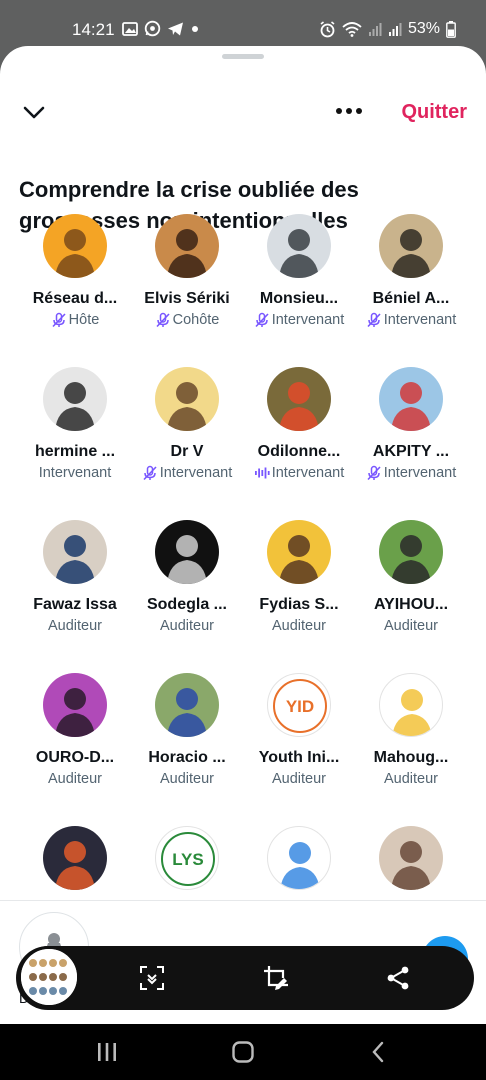 The image size is (486, 1080). What do you see at coordinates (161, 28) in the screenshot?
I see `status-notification-icons` at bounding box center [161, 28].